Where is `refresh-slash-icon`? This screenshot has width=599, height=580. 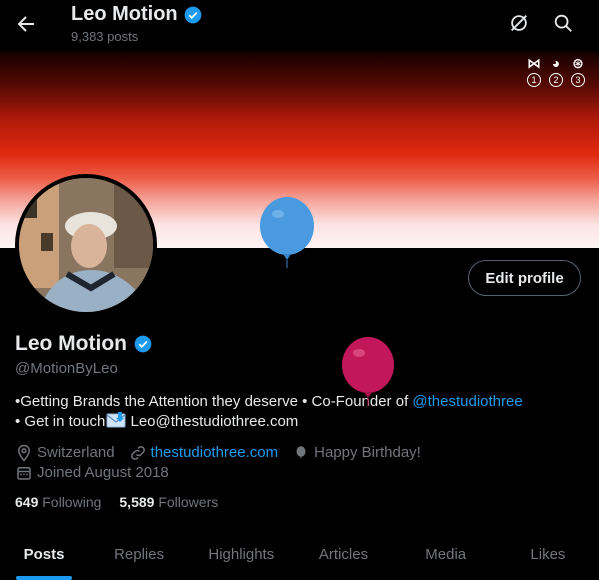 refresh-slash-icon is located at coordinates (519, 23).